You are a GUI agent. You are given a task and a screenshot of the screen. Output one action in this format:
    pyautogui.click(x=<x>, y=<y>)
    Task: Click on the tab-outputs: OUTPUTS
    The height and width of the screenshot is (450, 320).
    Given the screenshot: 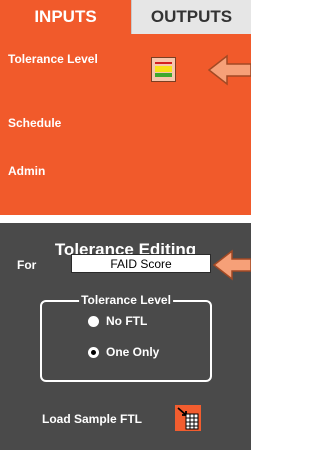 What is the action you would take?
    pyautogui.click(x=191, y=17)
    